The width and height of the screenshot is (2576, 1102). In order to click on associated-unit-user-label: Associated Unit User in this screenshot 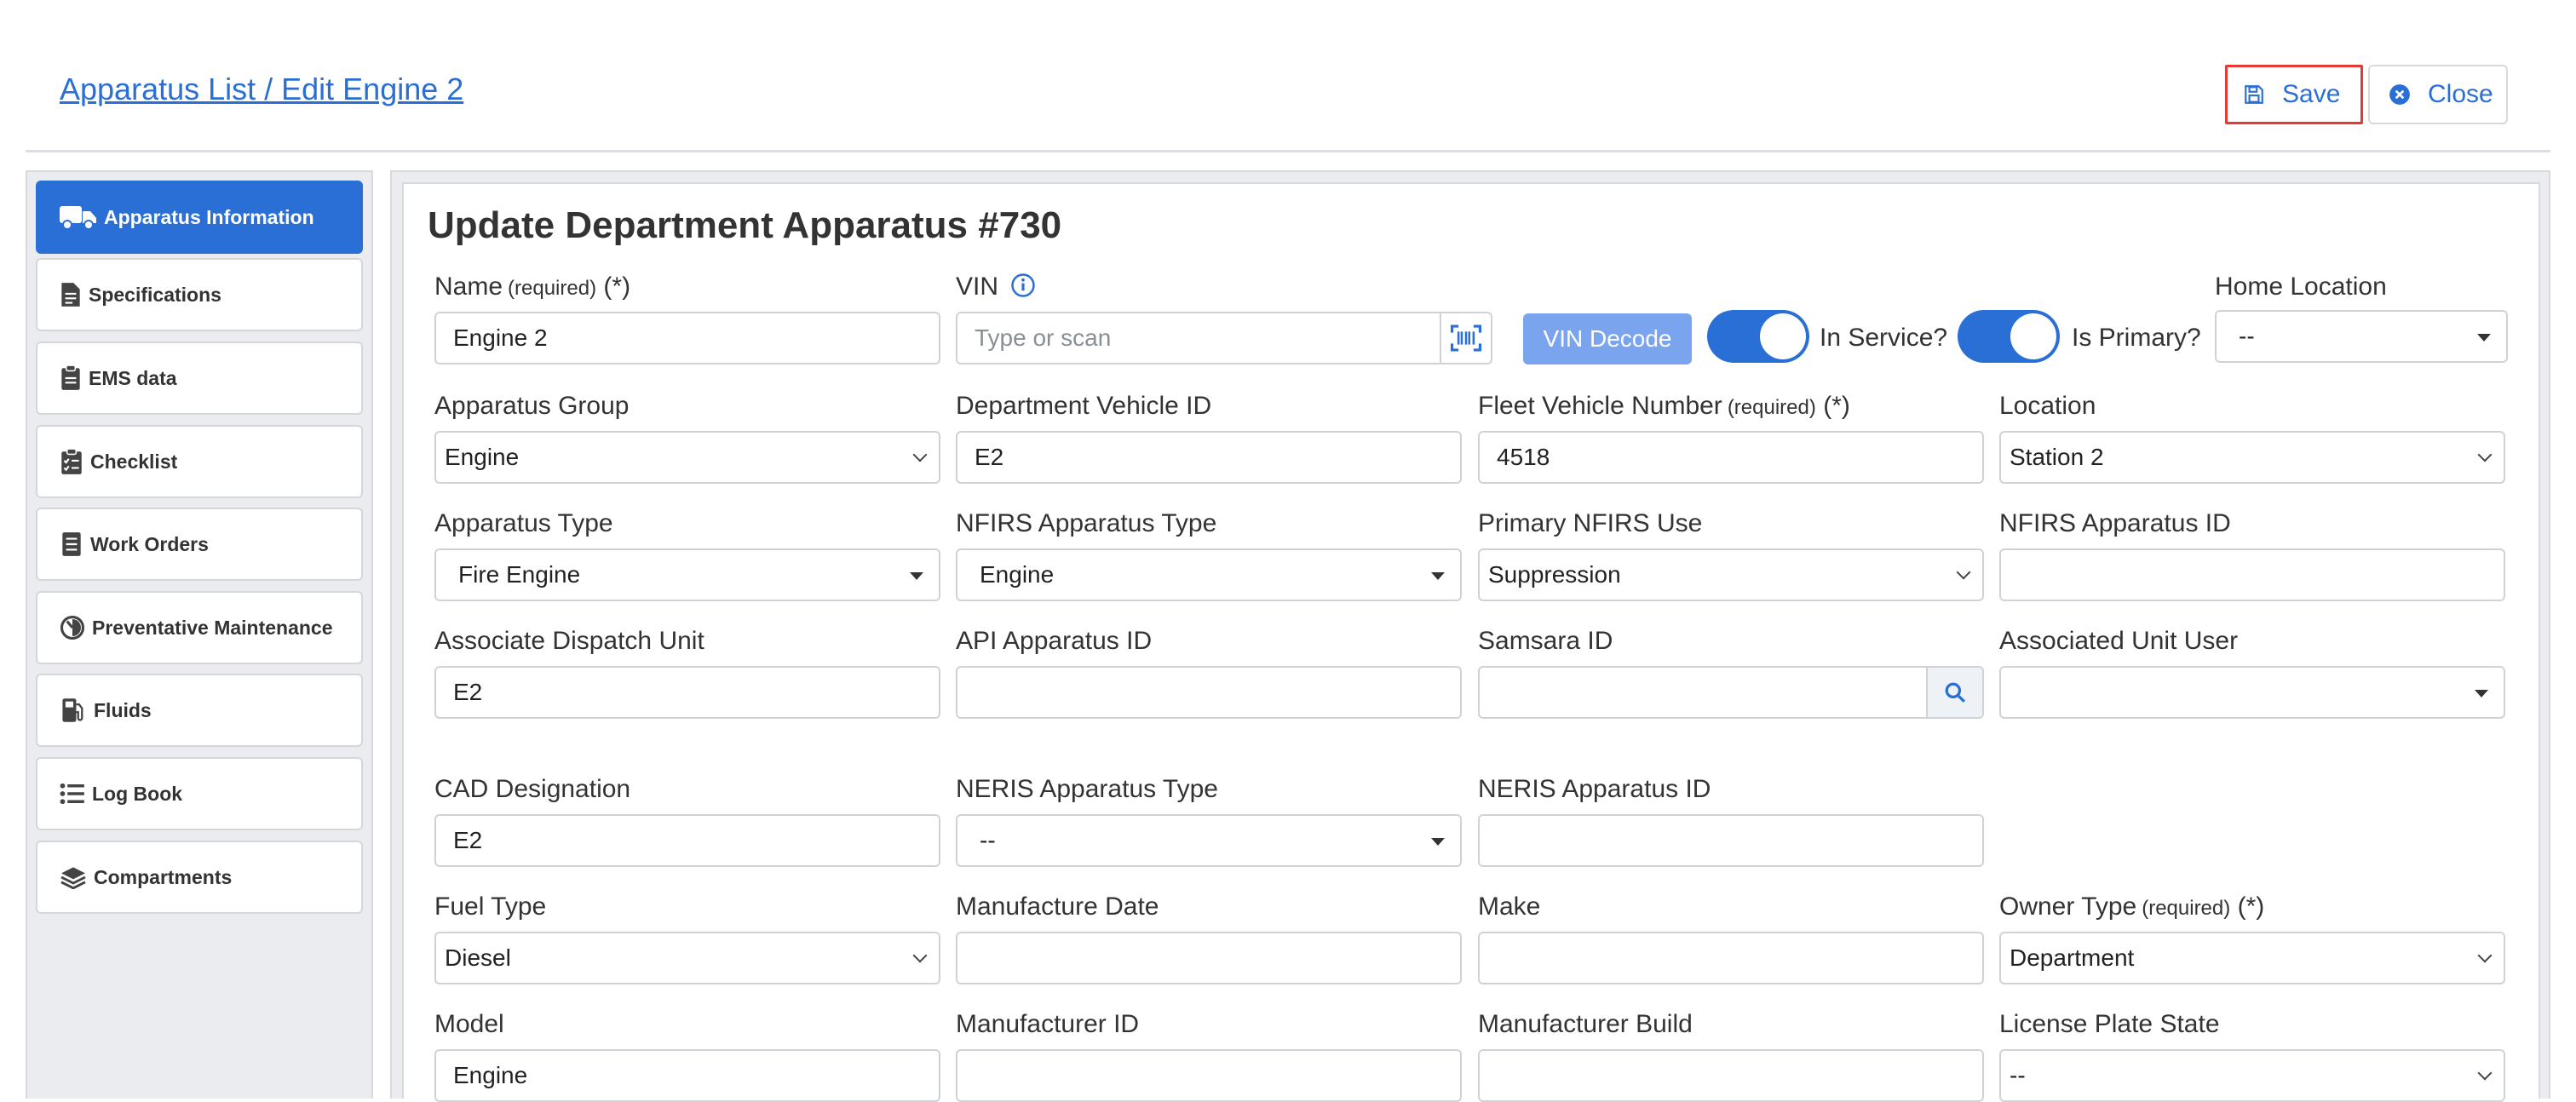, I will do `click(2119, 641)`.